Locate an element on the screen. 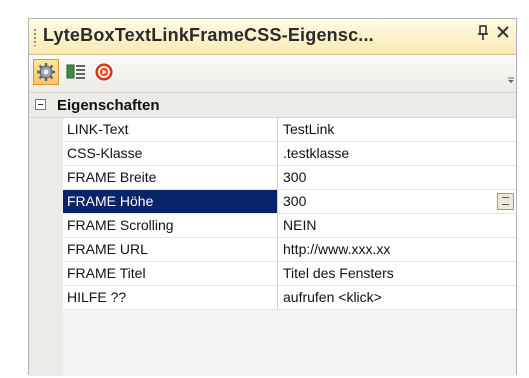 This screenshot has width=529, height=378. property-value: aufrufen <klick> is located at coordinates (397, 298).